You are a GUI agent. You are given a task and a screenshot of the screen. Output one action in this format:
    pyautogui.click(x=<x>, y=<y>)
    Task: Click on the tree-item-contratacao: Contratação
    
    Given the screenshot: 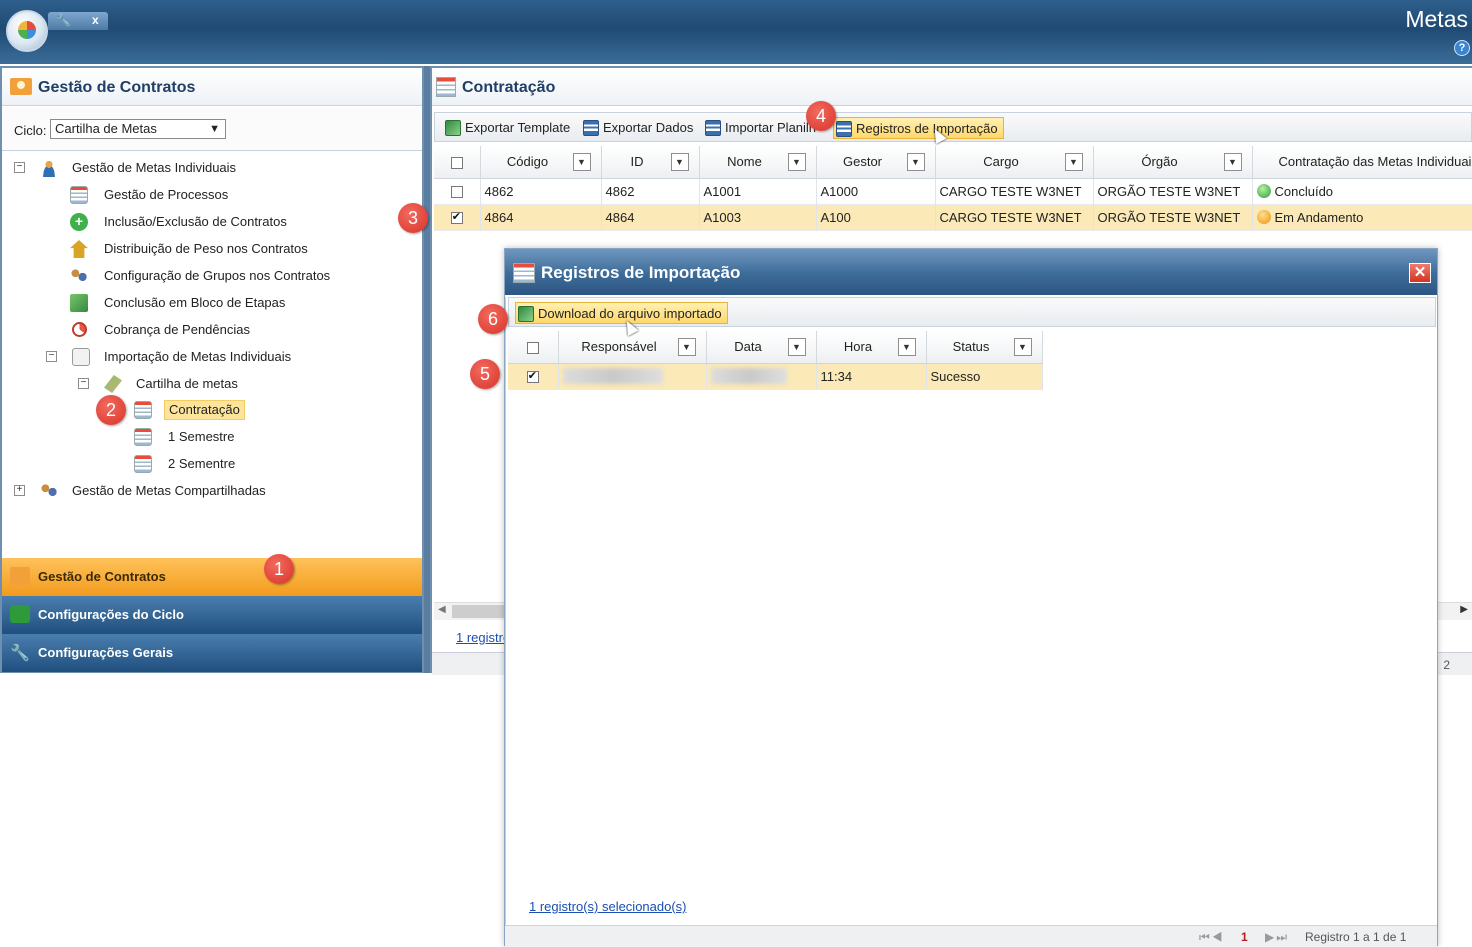 What is the action you would take?
    pyautogui.click(x=234, y=410)
    